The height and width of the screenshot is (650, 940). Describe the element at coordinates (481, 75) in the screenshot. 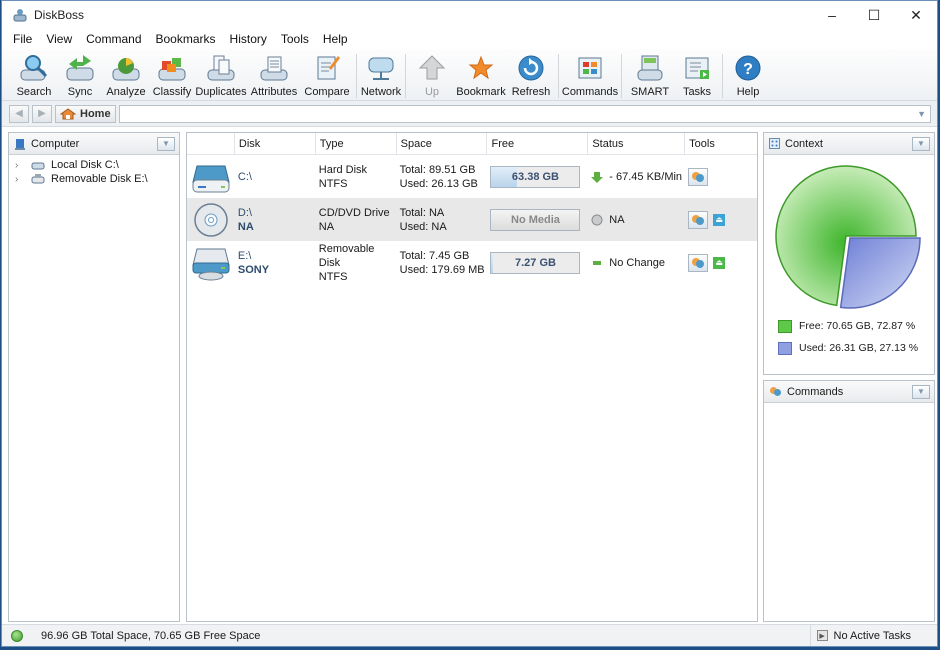

I see `bookmark-button: Bookmark` at that location.